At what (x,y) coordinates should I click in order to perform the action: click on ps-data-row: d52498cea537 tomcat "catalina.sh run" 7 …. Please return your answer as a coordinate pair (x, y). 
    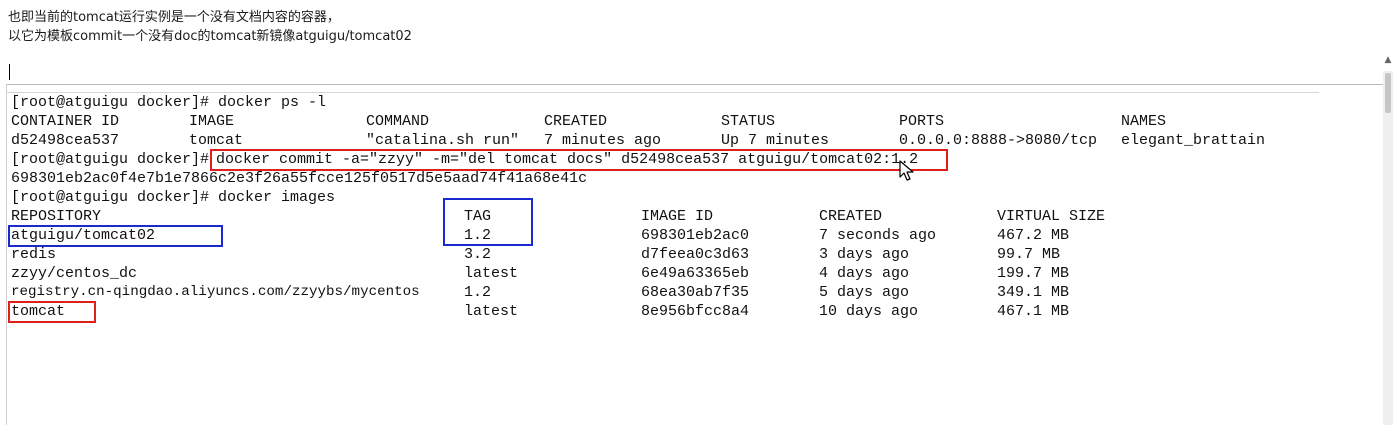
    Looking at the image, I should click on (661, 140).